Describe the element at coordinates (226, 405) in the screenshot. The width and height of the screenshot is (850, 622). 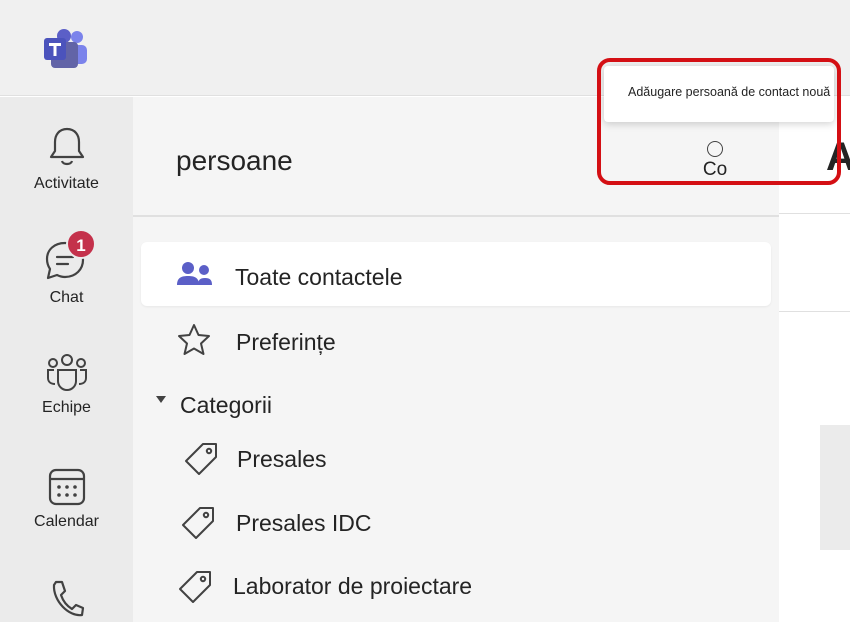
I see `categories-label: Categorii` at that location.